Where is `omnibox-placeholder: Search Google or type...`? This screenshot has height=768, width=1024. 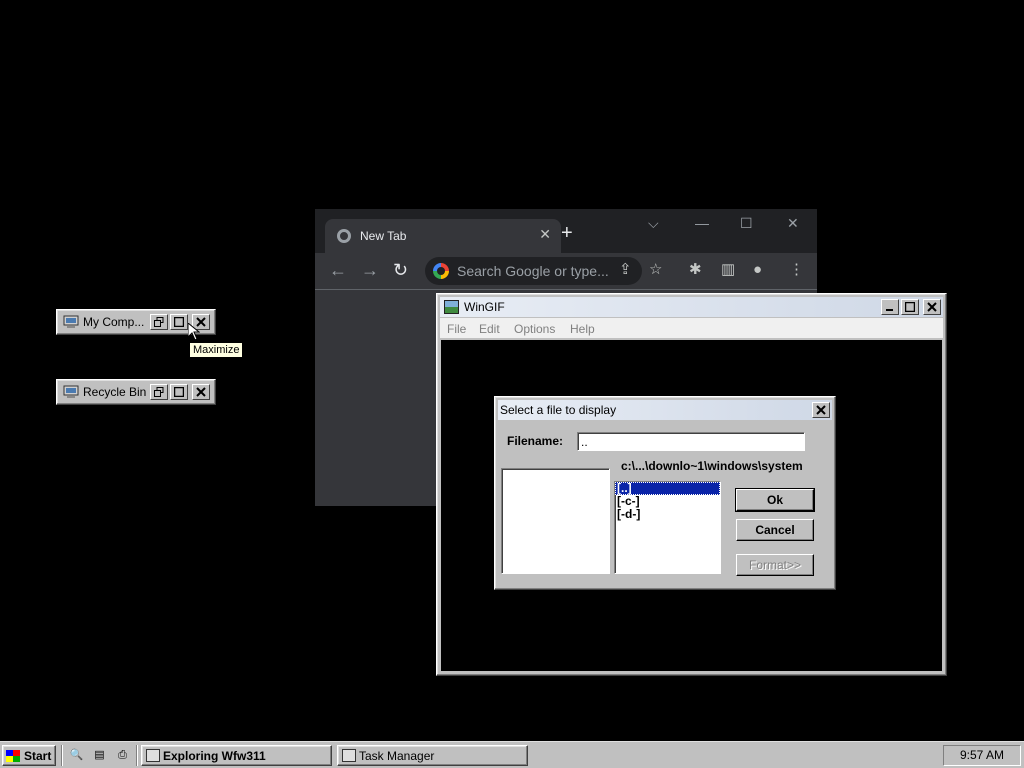
omnibox-placeholder: Search Google or type... is located at coordinates (533, 271).